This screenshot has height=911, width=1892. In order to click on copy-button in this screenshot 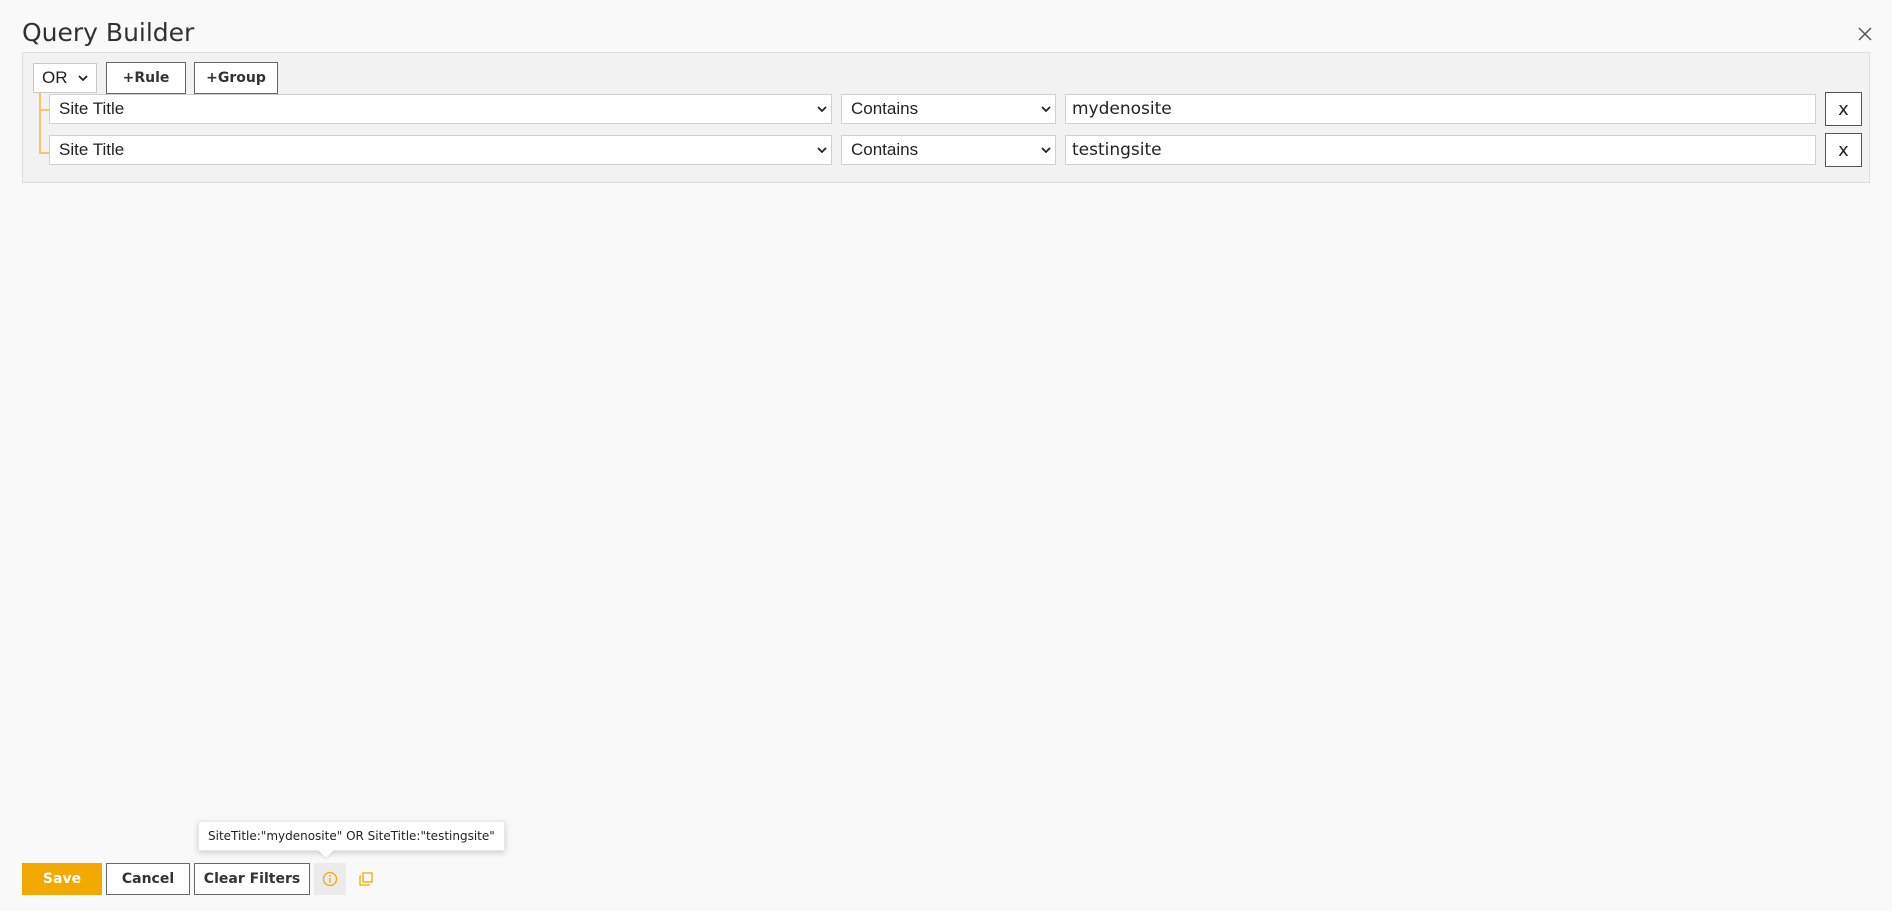, I will do `click(366, 879)`.